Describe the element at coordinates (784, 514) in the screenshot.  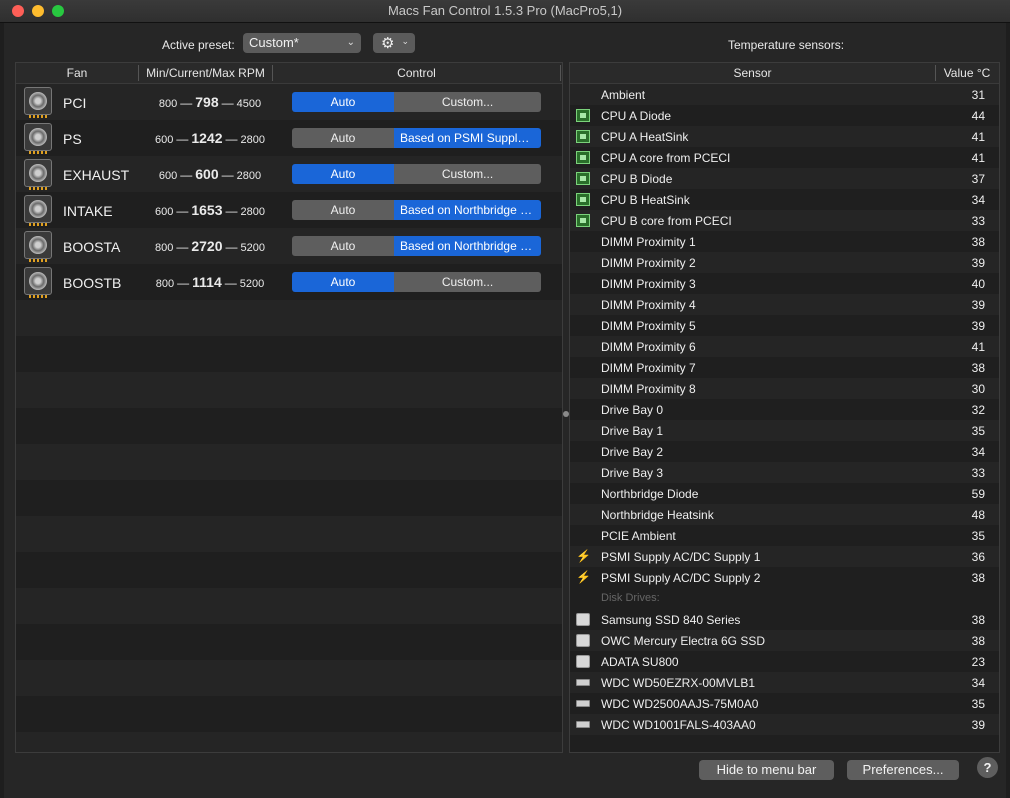
I see `sensor-row: Northbridge Heatsink 48` at that location.